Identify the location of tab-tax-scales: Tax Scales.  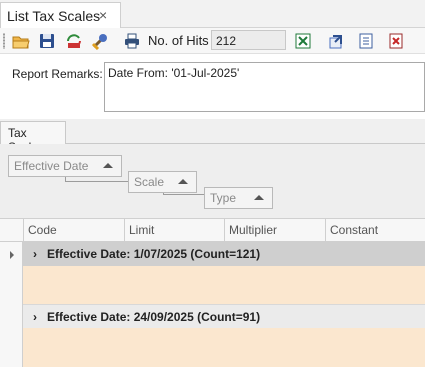
(33, 137).